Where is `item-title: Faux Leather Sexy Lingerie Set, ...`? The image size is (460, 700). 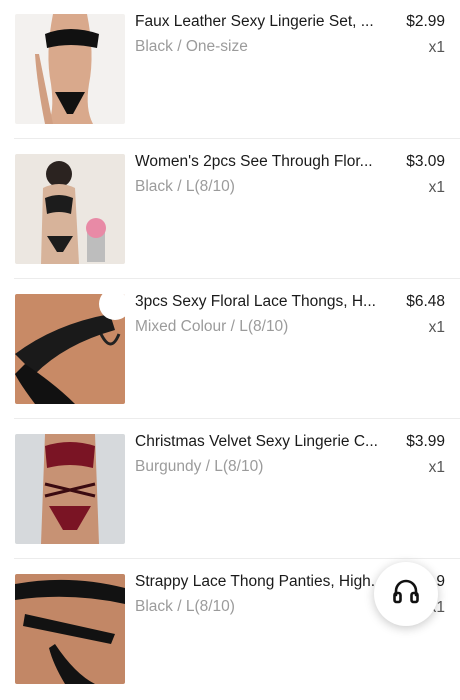
item-title: Faux Leather Sexy Lingerie Set, ... is located at coordinates (261, 22).